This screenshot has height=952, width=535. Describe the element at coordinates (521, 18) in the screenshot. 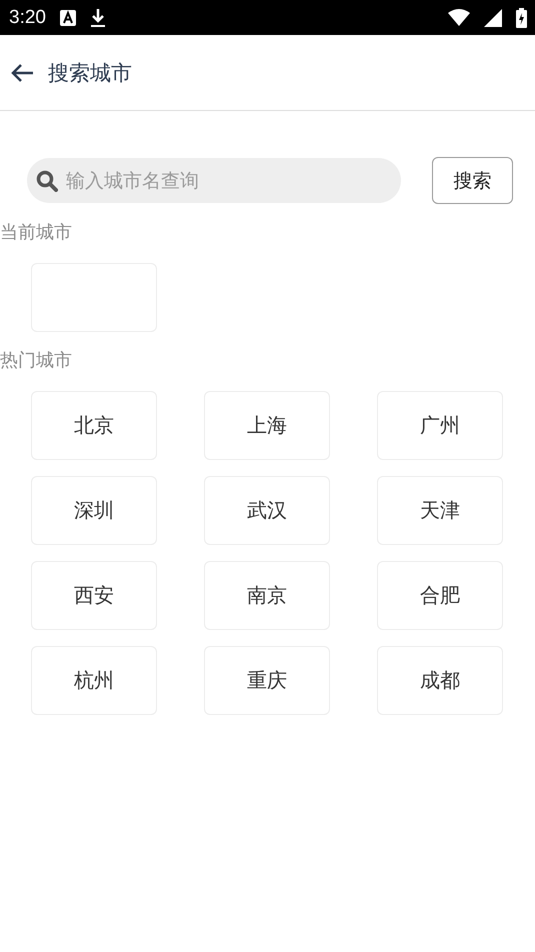

I see `battery-icon` at that location.